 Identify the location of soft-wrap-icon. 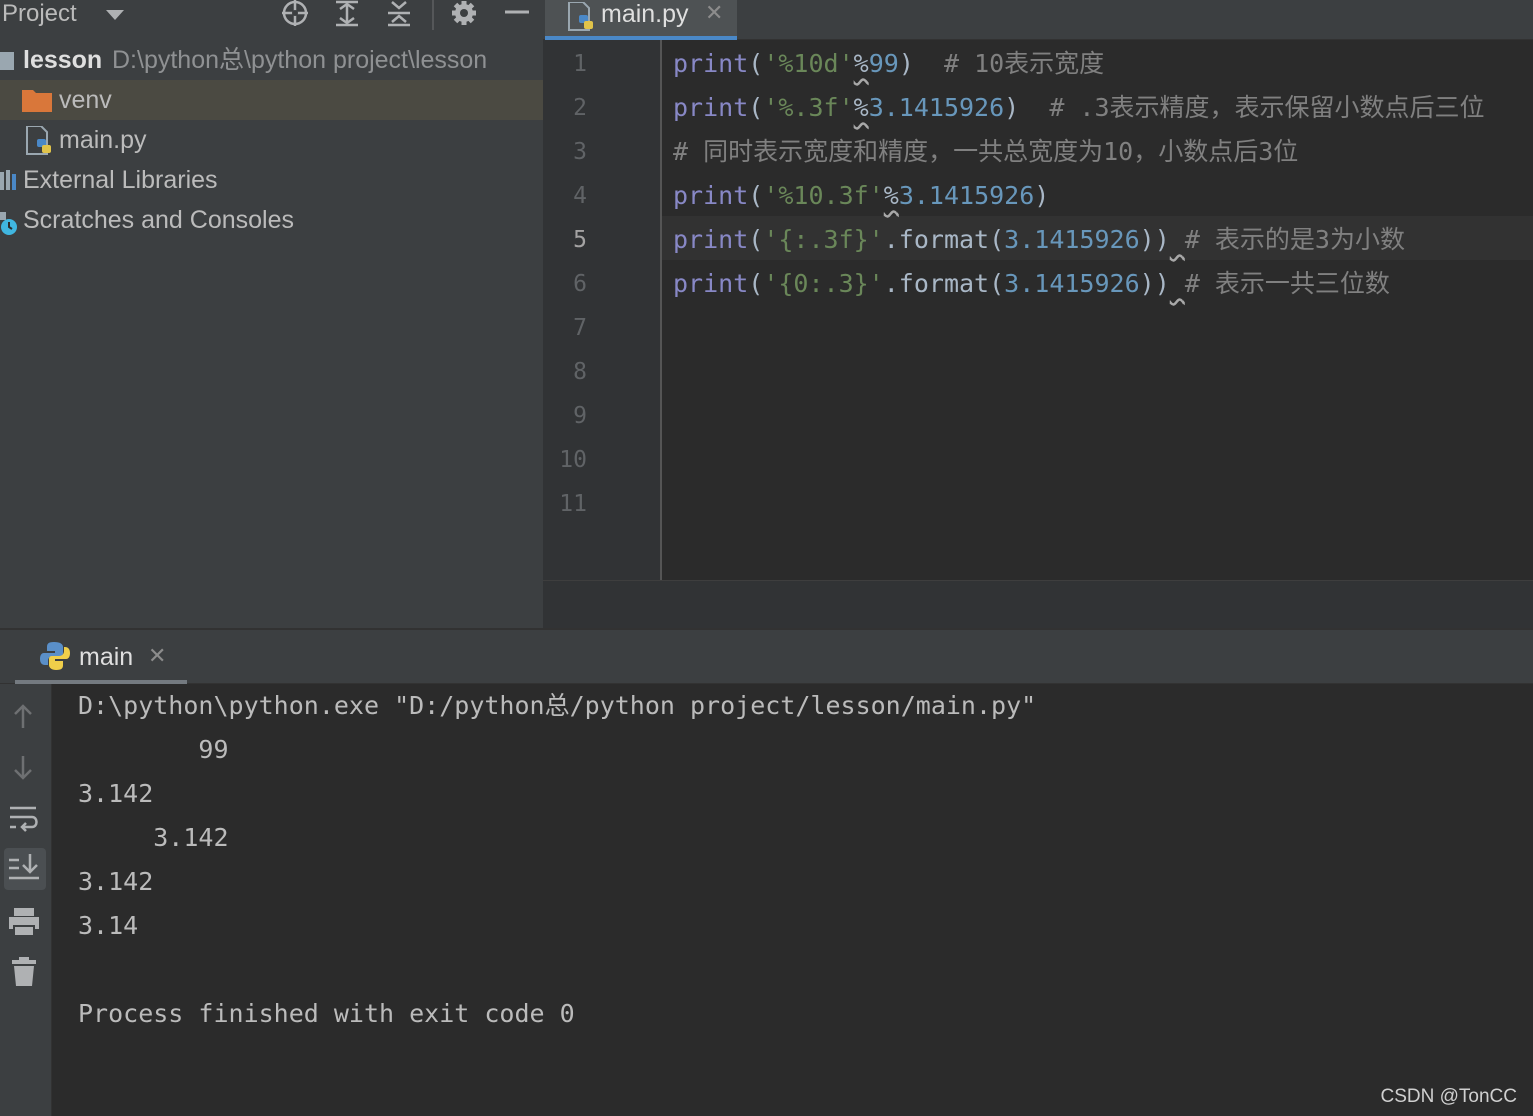
(25, 819).